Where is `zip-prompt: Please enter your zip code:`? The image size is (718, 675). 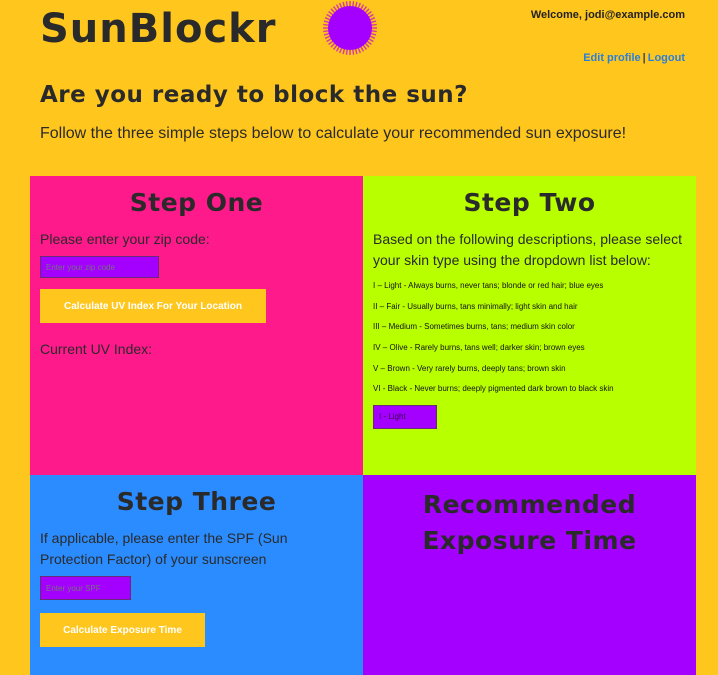
zip-prompt: Please enter your zip code: is located at coordinates (125, 239).